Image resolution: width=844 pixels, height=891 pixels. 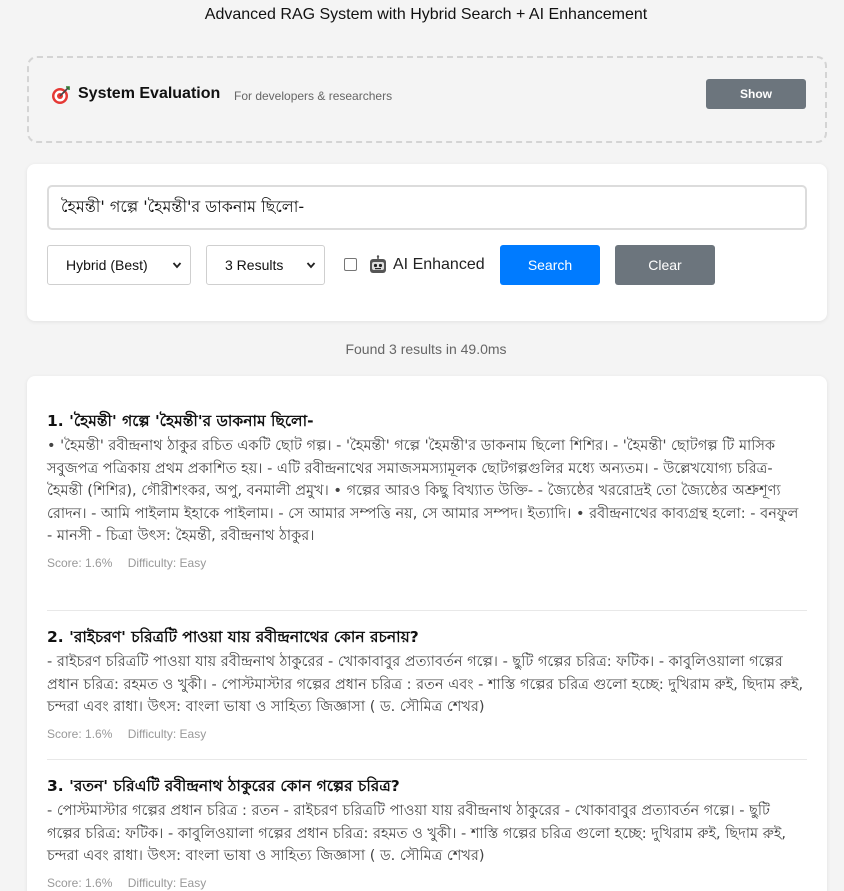 What do you see at coordinates (427, 207) in the screenshot?
I see `query-input` at bounding box center [427, 207].